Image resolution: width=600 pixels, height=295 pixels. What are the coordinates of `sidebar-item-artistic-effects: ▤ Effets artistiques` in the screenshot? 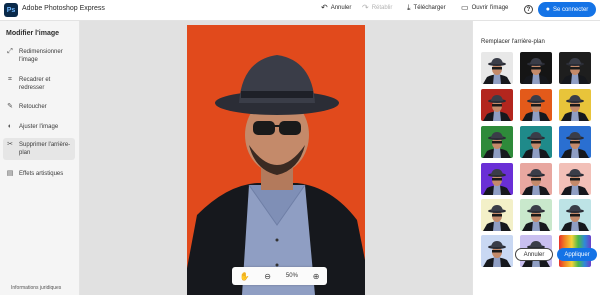 It's located at (39, 174).